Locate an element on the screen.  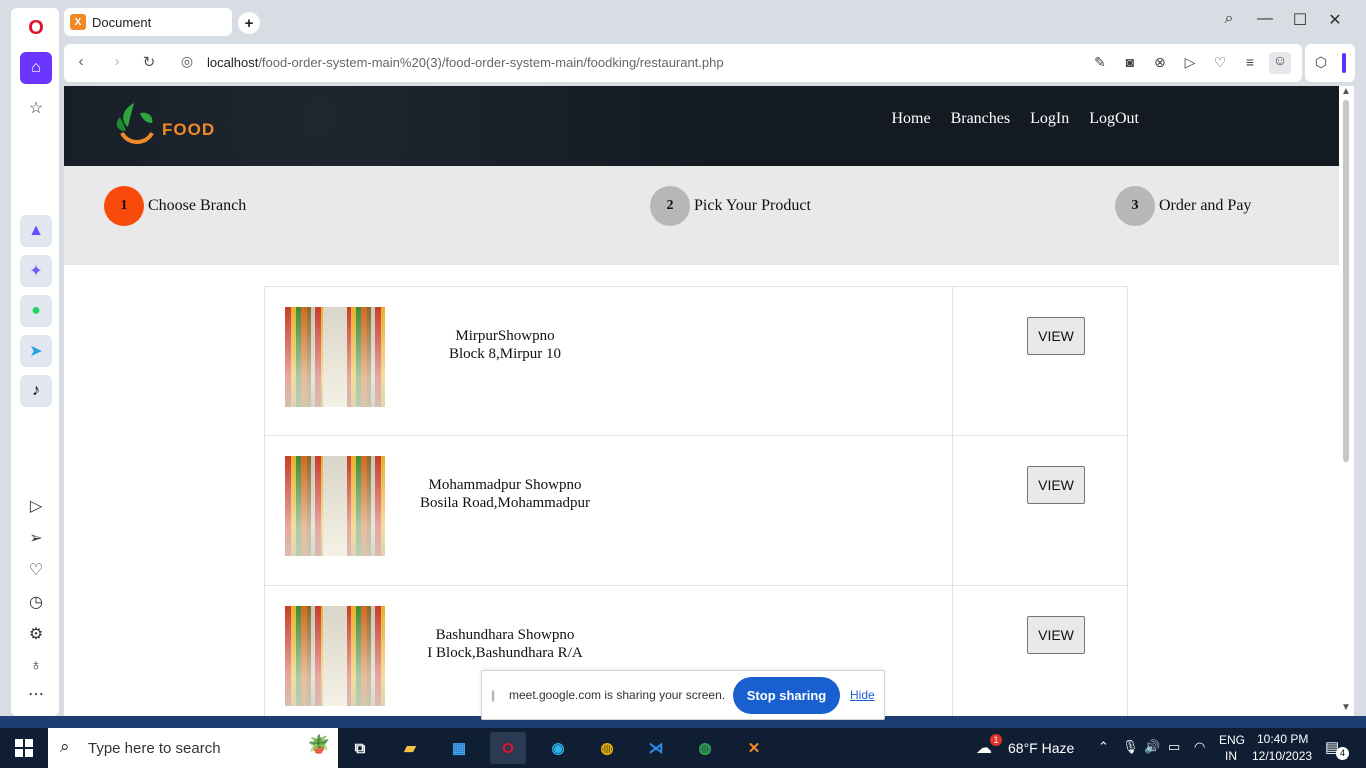
home-icon: ⌂ is located at coordinates (36, 68).